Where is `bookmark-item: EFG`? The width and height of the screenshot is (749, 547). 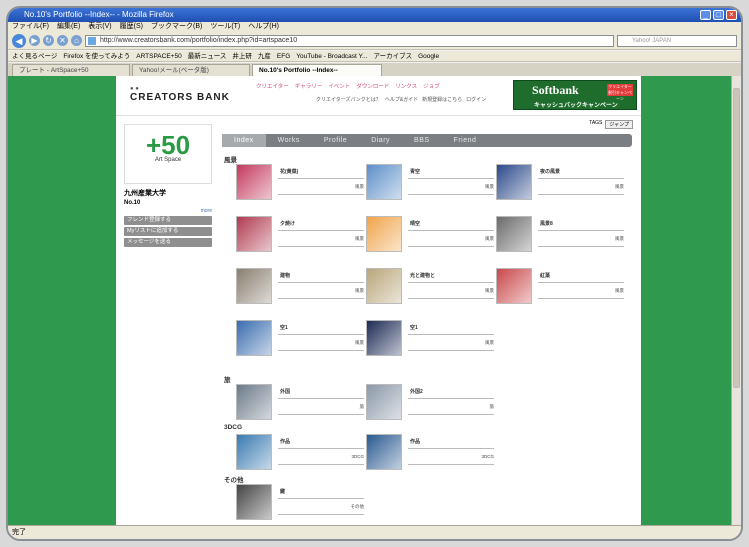
bookmark-item: EFG is located at coordinates (283, 56).